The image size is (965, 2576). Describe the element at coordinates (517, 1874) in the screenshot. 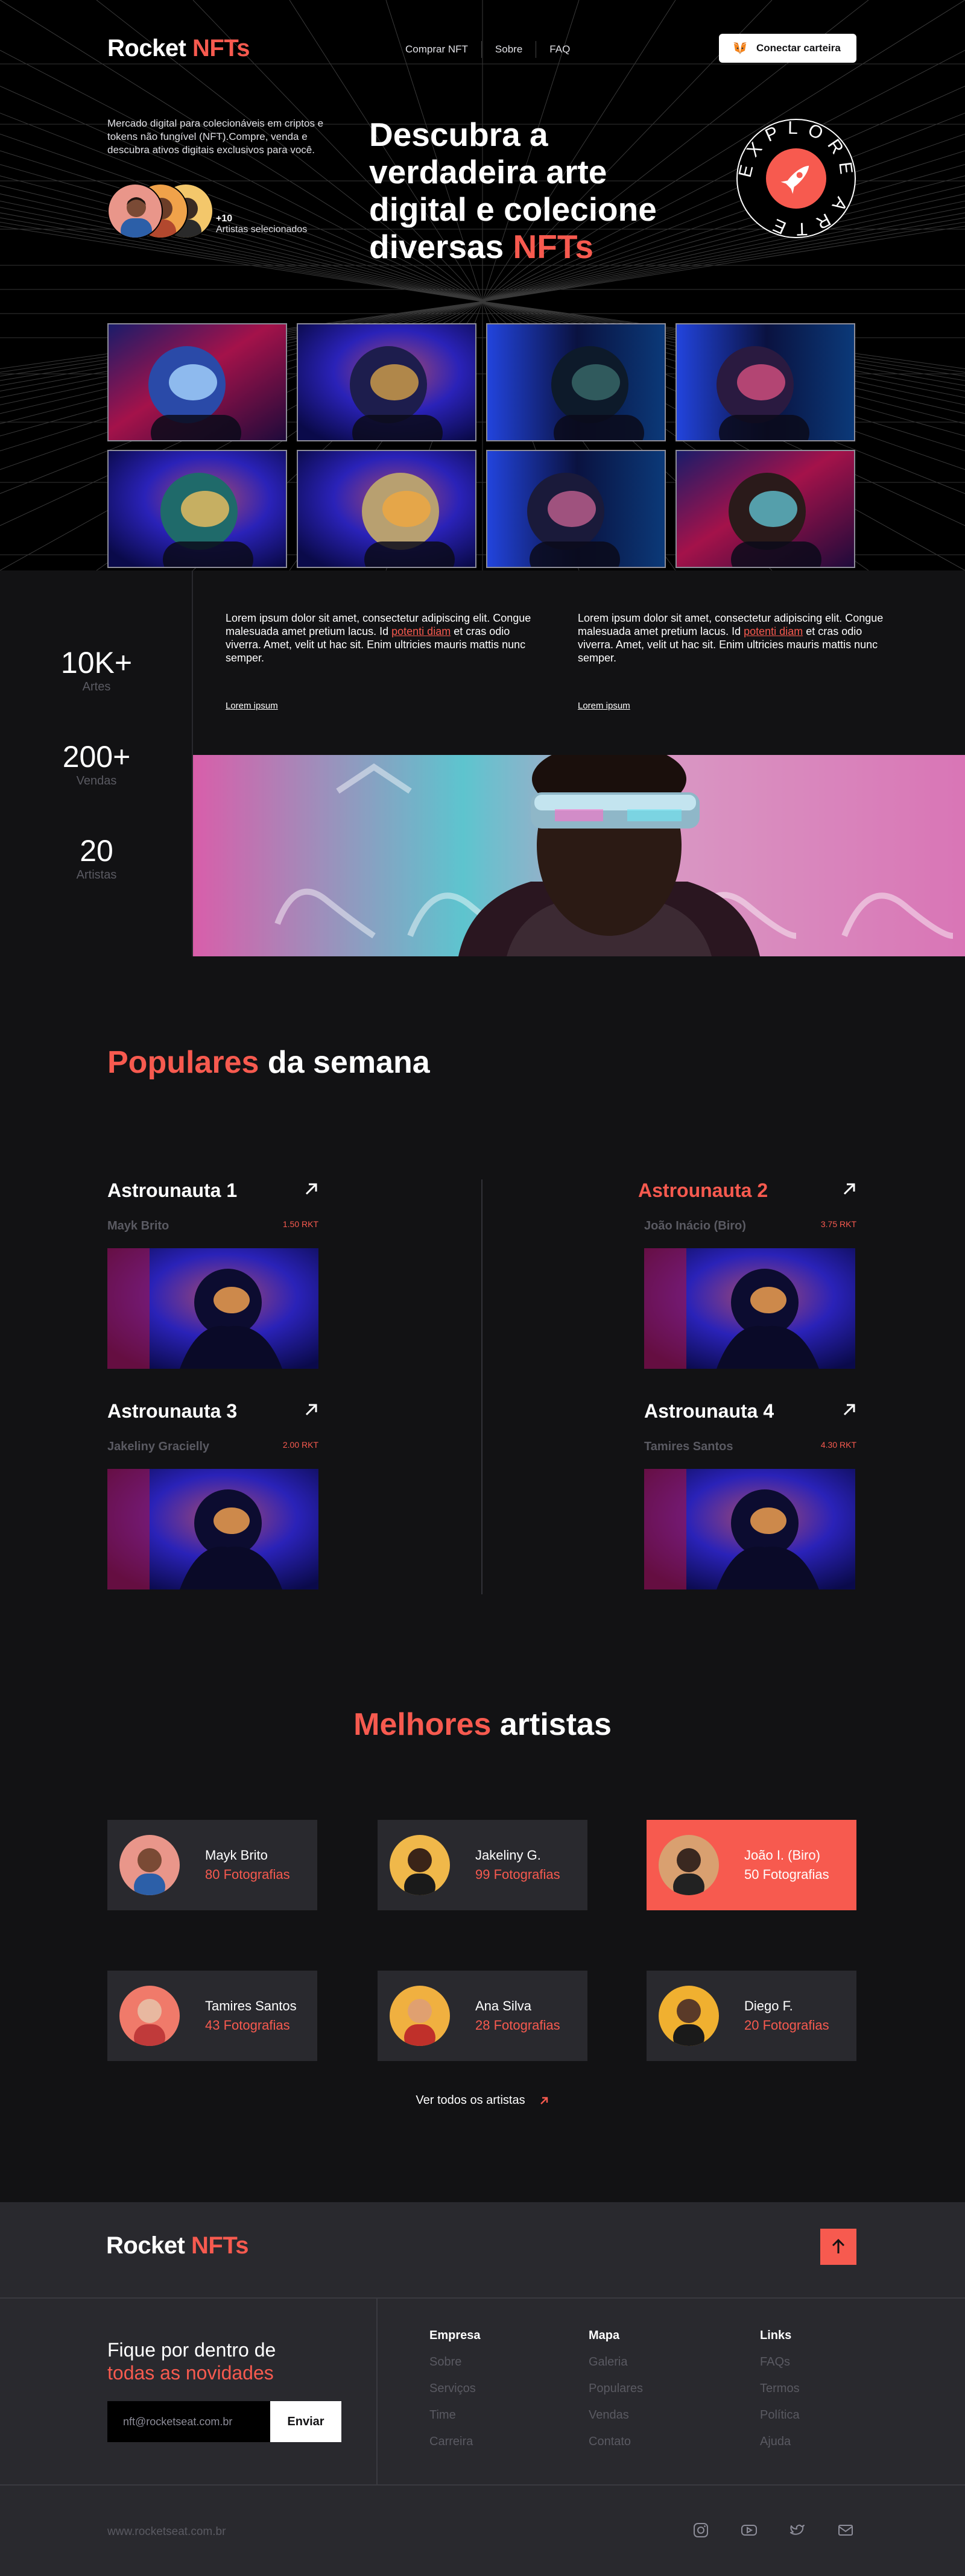

I see `artist-photo-count: 99 Fotografias` at that location.